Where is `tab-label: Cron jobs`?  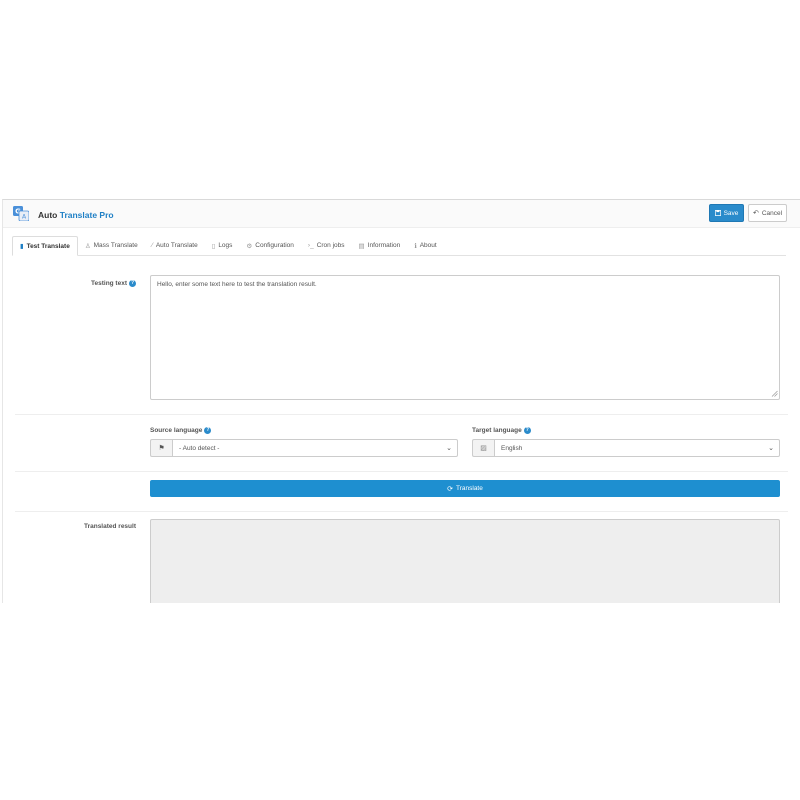 tab-label: Cron jobs is located at coordinates (330, 245).